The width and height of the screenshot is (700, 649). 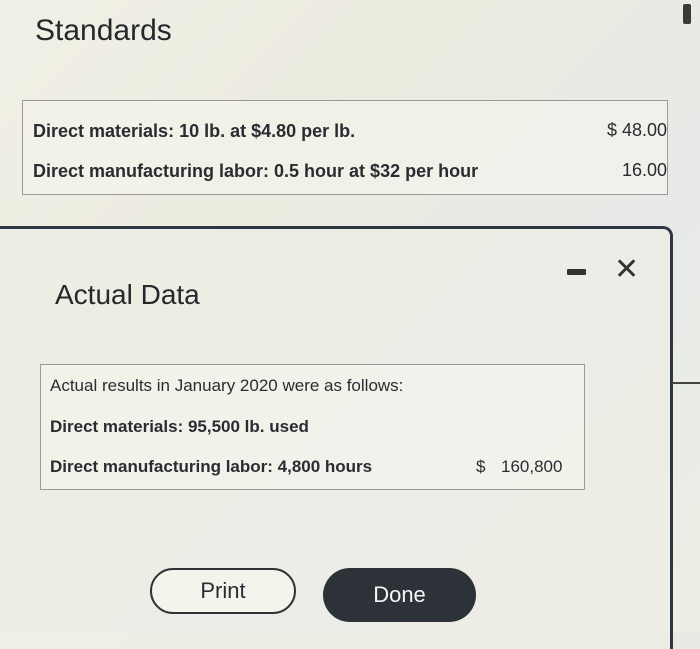 What do you see at coordinates (127, 294) in the screenshot?
I see `dialog-title: Actual Data` at bounding box center [127, 294].